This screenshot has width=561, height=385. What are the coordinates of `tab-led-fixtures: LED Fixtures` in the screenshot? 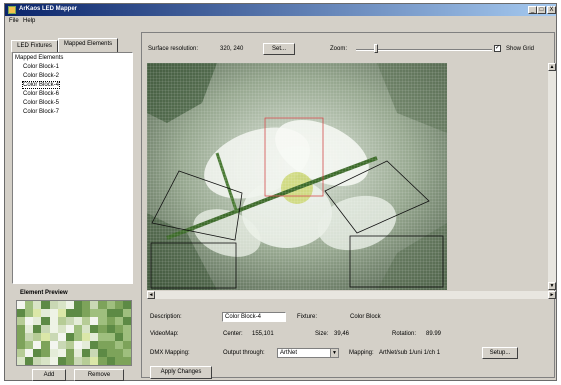 It's located at (34, 46).